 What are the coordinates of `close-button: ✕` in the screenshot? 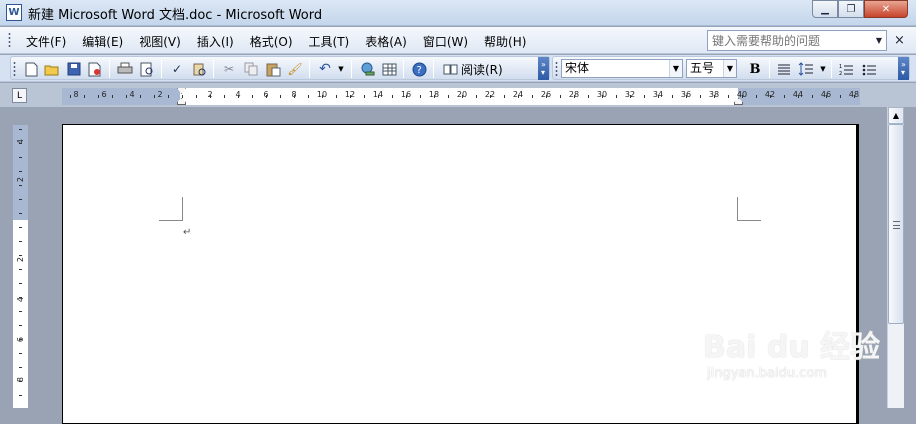 It's located at (886, 9).